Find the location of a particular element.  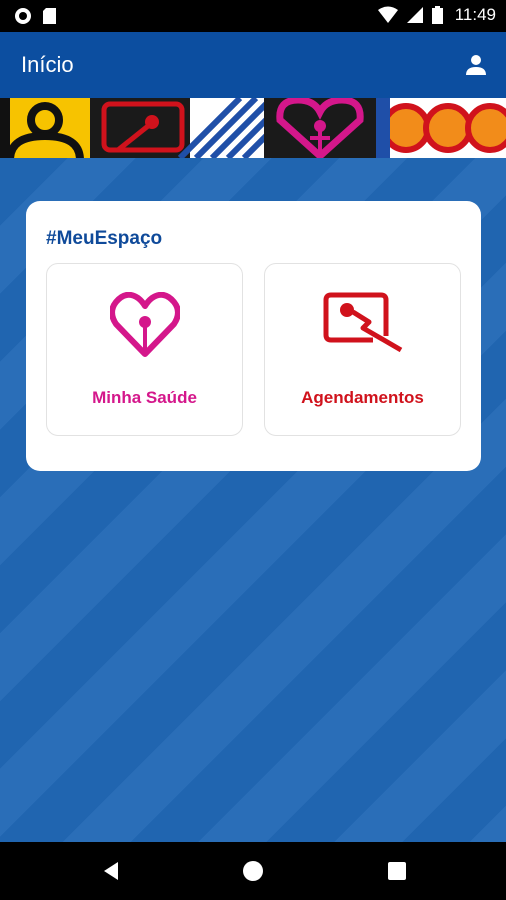

appointments-tile: Agendamentos is located at coordinates (362, 349).